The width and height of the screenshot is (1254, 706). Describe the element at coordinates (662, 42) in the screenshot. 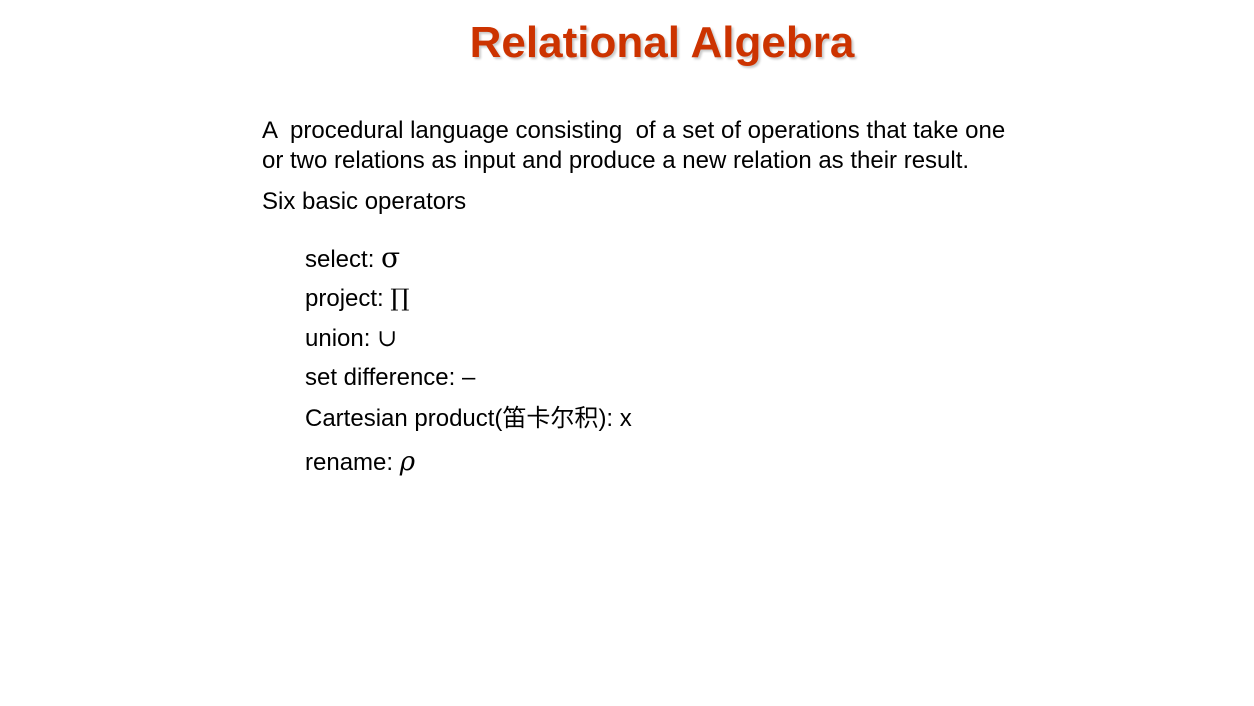

I see `slide-title: Relational Algebra` at that location.